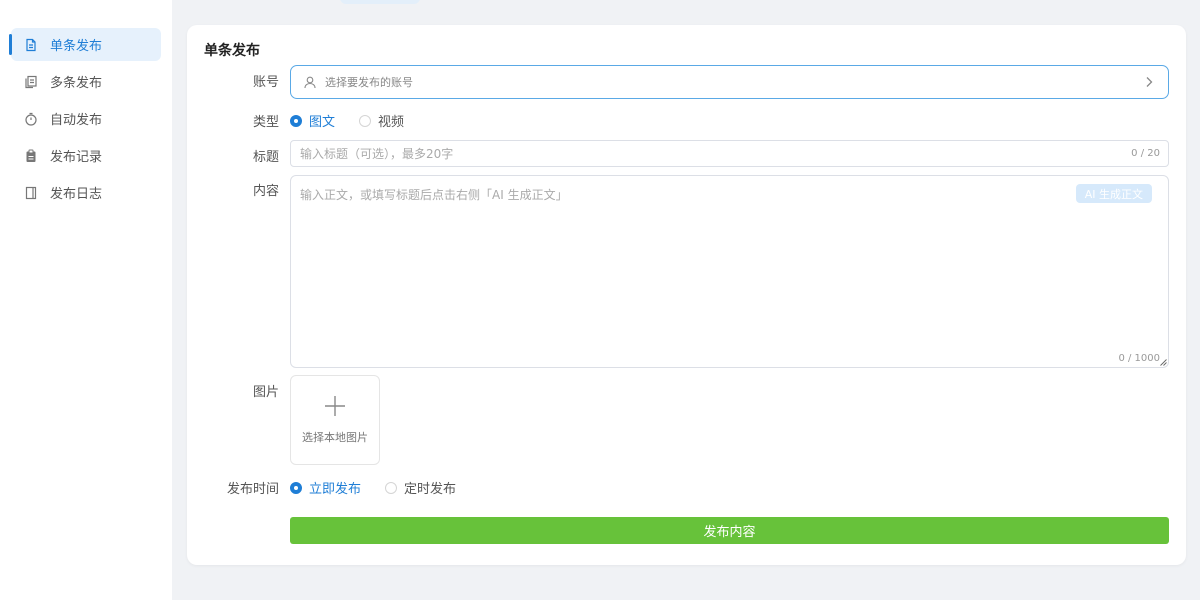 This screenshot has width=1200, height=600. I want to click on content-char-count: 0 / 1000, so click(1139, 358).